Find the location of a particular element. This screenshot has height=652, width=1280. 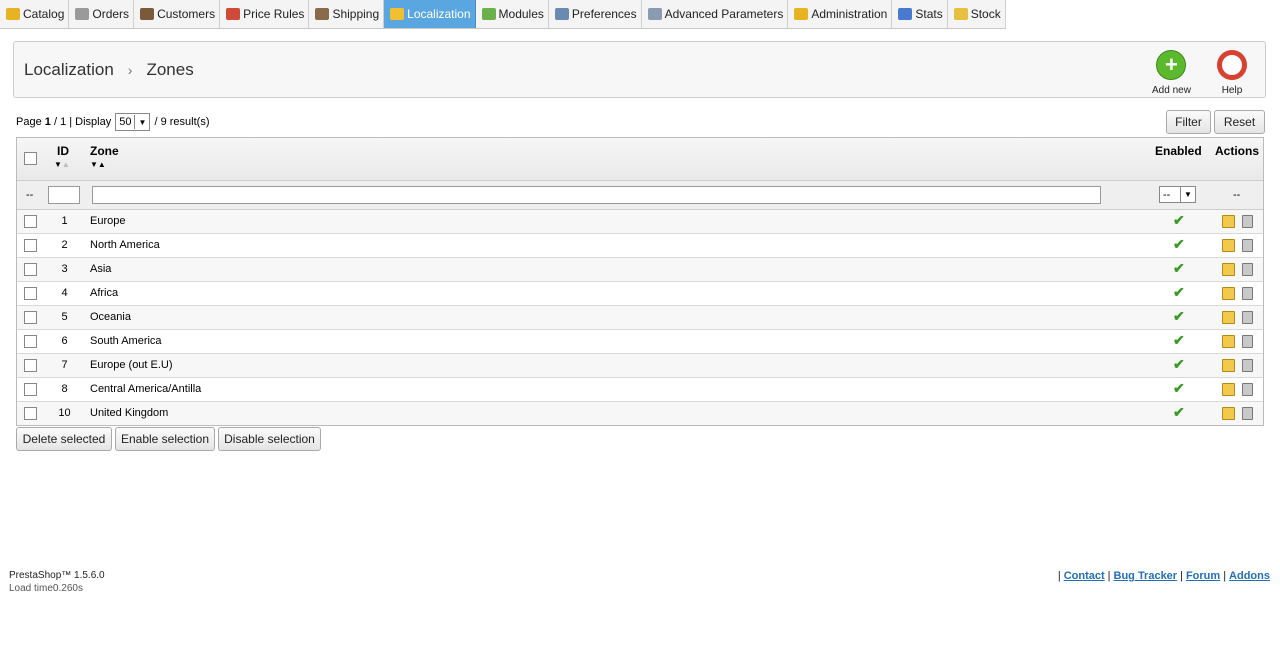

catalog-icon is located at coordinates (13, 14).